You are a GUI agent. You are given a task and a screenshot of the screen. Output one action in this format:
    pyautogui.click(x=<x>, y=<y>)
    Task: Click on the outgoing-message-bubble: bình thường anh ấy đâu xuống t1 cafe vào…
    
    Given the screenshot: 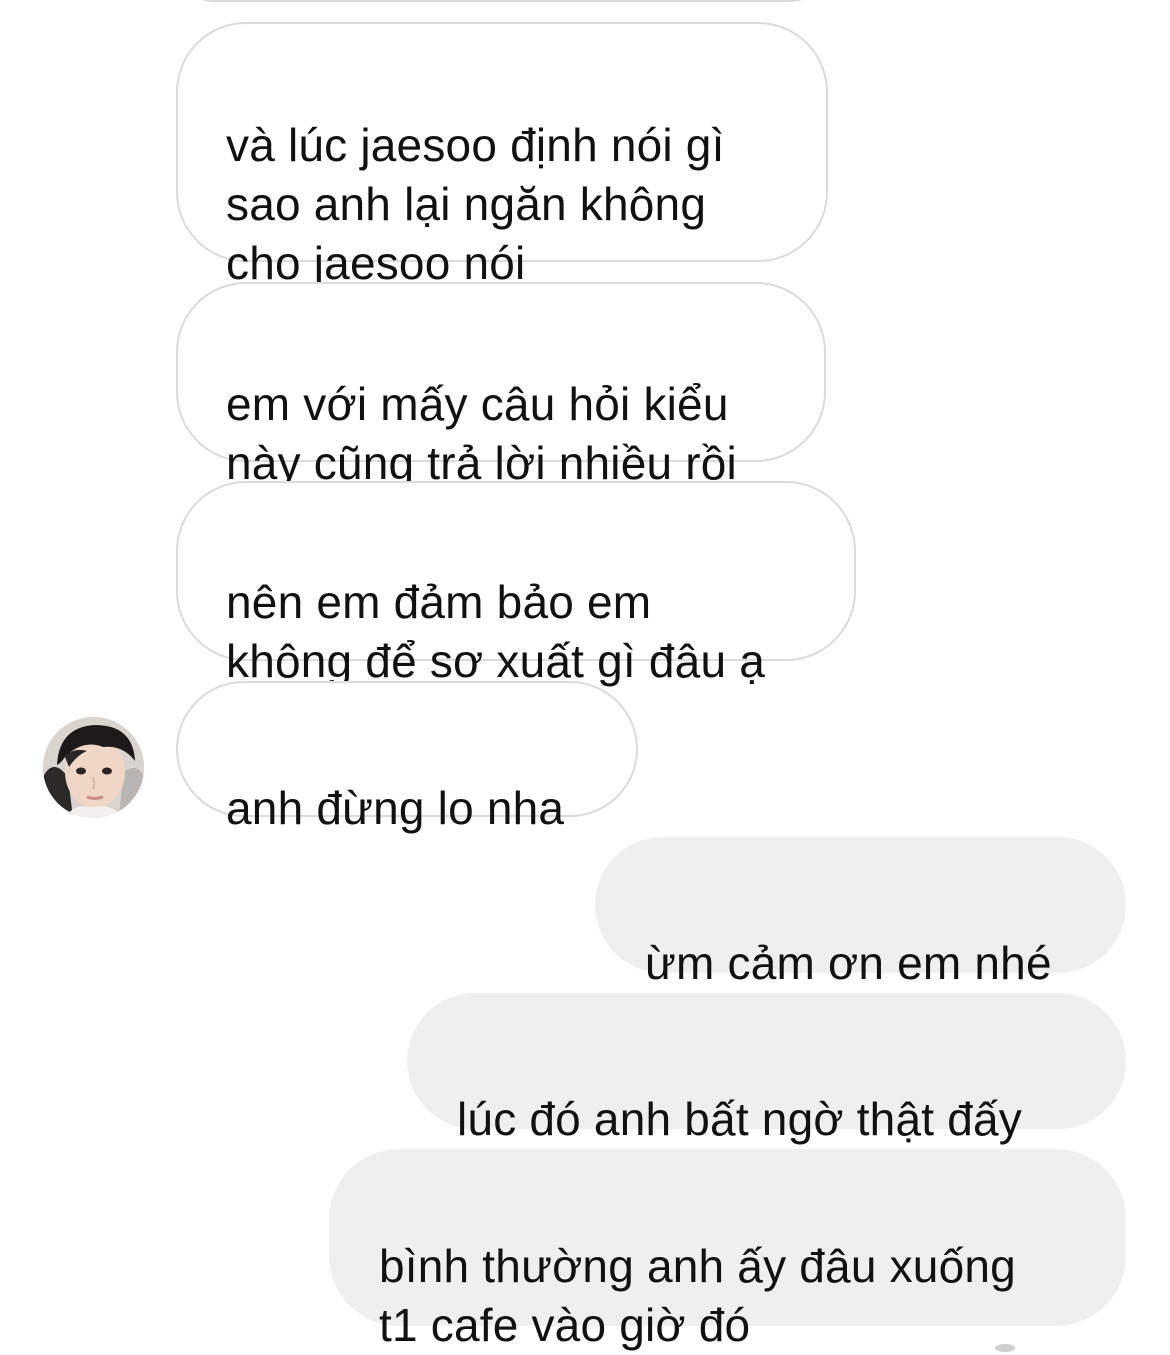 What is the action you would take?
    pyautogui.click(x=727, y=1250)
    